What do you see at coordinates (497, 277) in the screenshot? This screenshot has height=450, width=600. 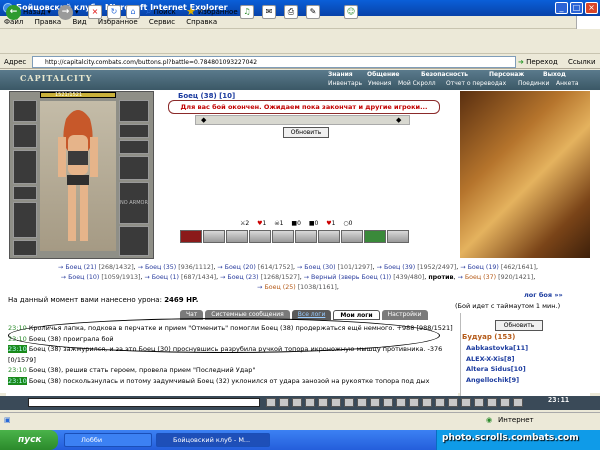 I see `fighter-entry: → Боец (37) [920/1421],` at bounding box center [497, 277].